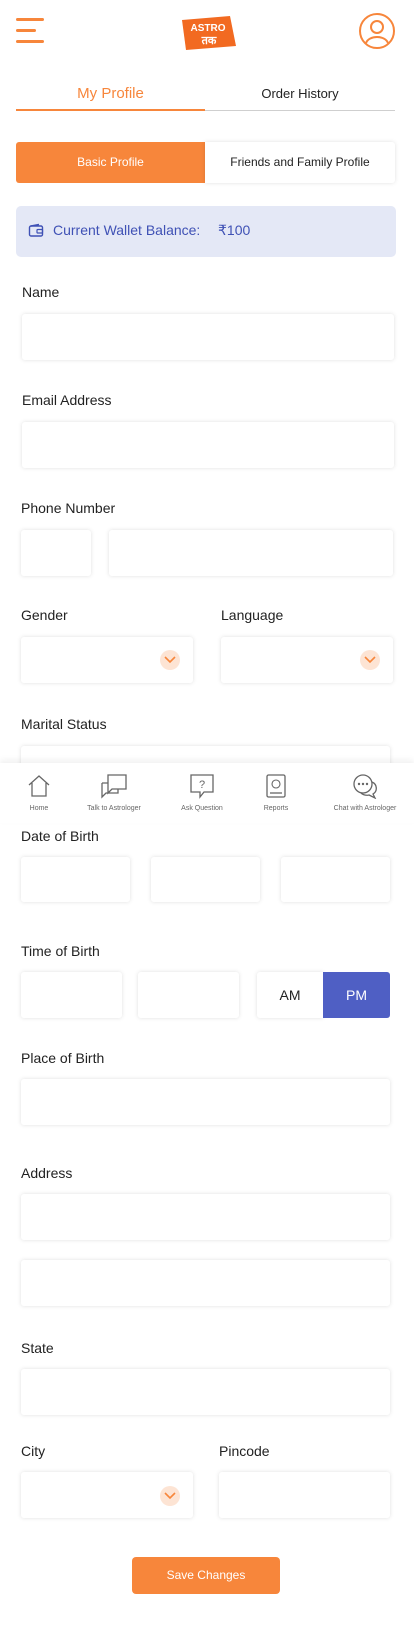 This screenshot has width=414, height=1629. I want to click on nav-reports: Reports, so click(276, 793).